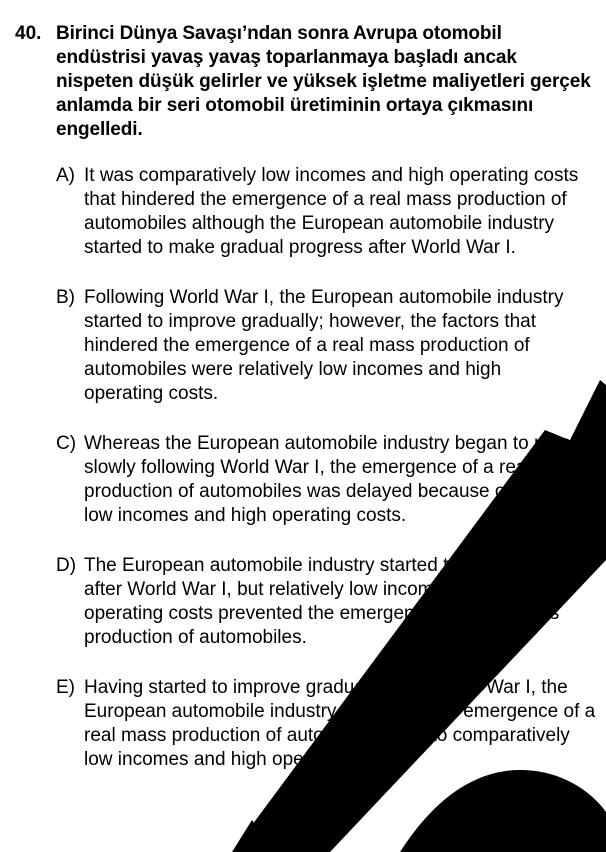 The image size is (606, 852). Describe the element at coordinates (65, 687) in the screenshot. I see `option-letter: E)` at that location.